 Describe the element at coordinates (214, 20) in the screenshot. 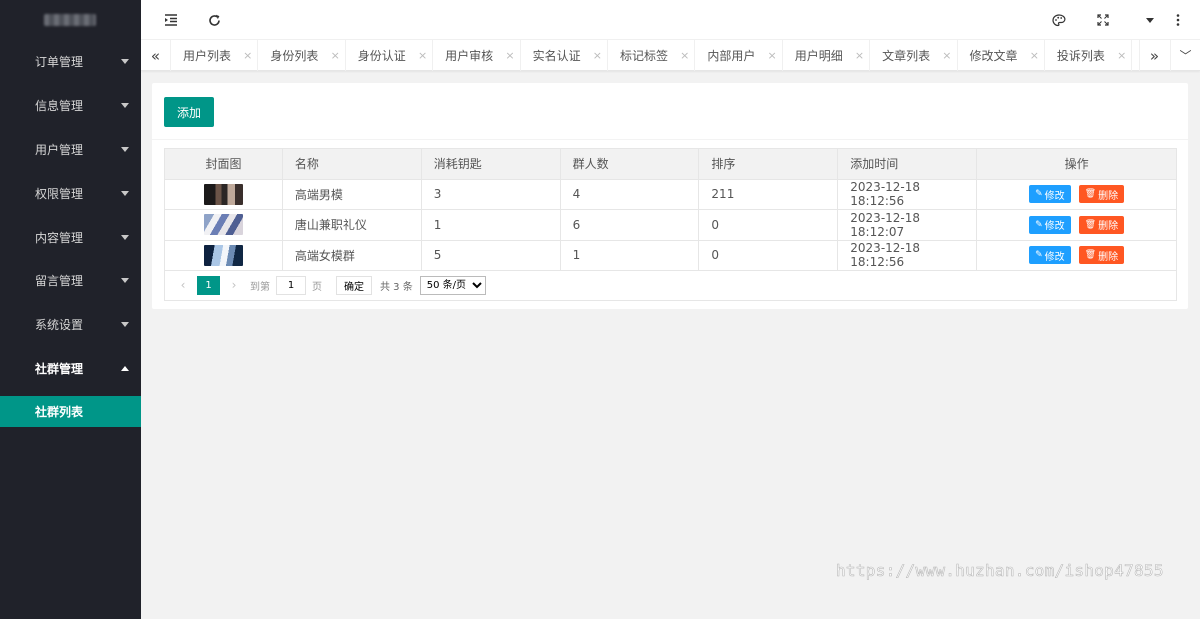

I see `refresh-icon` at that location.